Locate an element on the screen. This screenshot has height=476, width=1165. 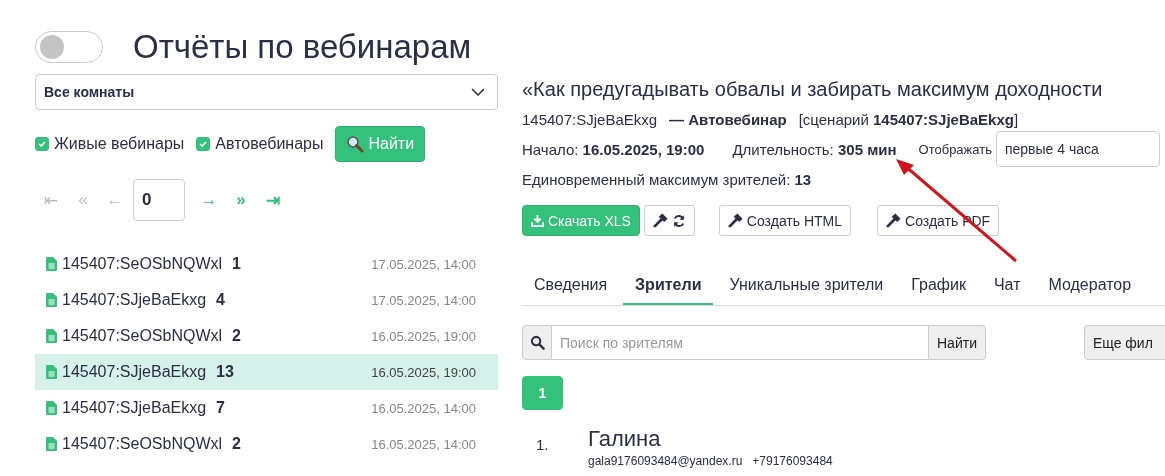
search-field: Поиск по зрителям is located at coordinates (740, 342).